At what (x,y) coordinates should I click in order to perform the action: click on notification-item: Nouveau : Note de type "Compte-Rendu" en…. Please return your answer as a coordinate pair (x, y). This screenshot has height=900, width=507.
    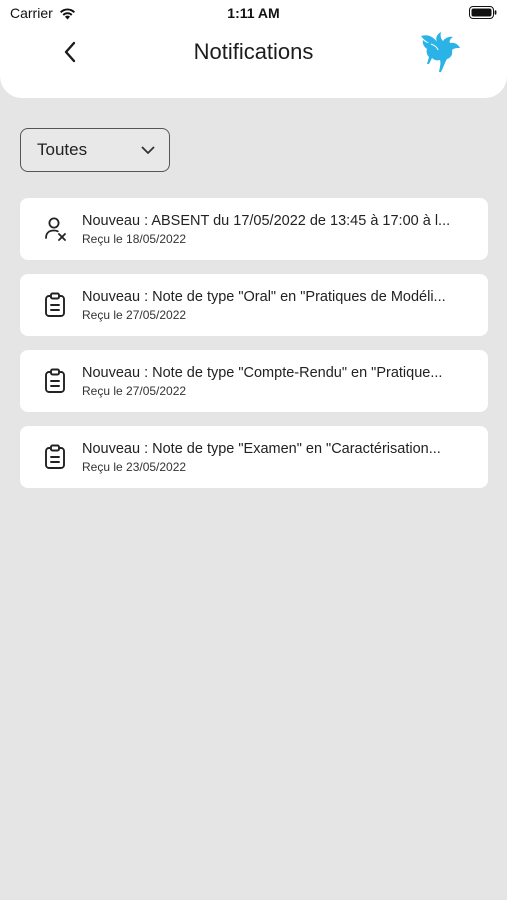
    Looking at the image, I should click on (254, 381).